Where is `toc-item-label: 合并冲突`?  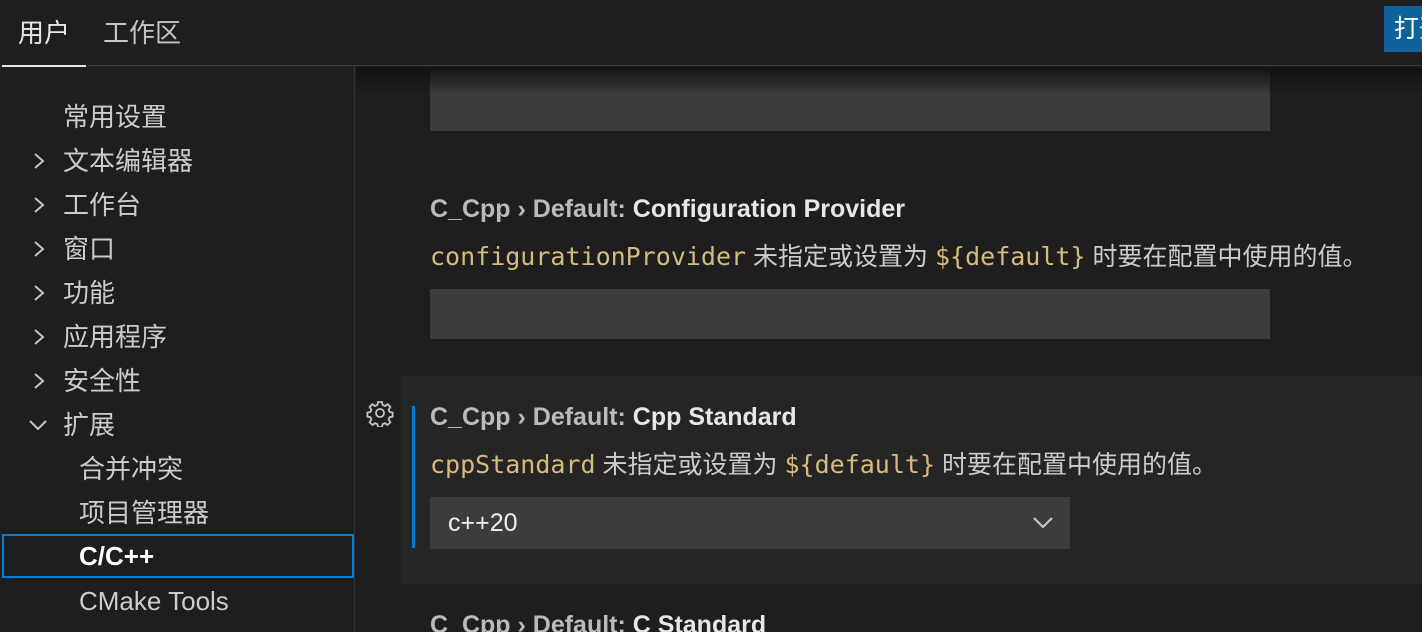 toc-item-label: 合并冲突 is located at coordinates (131, 469).